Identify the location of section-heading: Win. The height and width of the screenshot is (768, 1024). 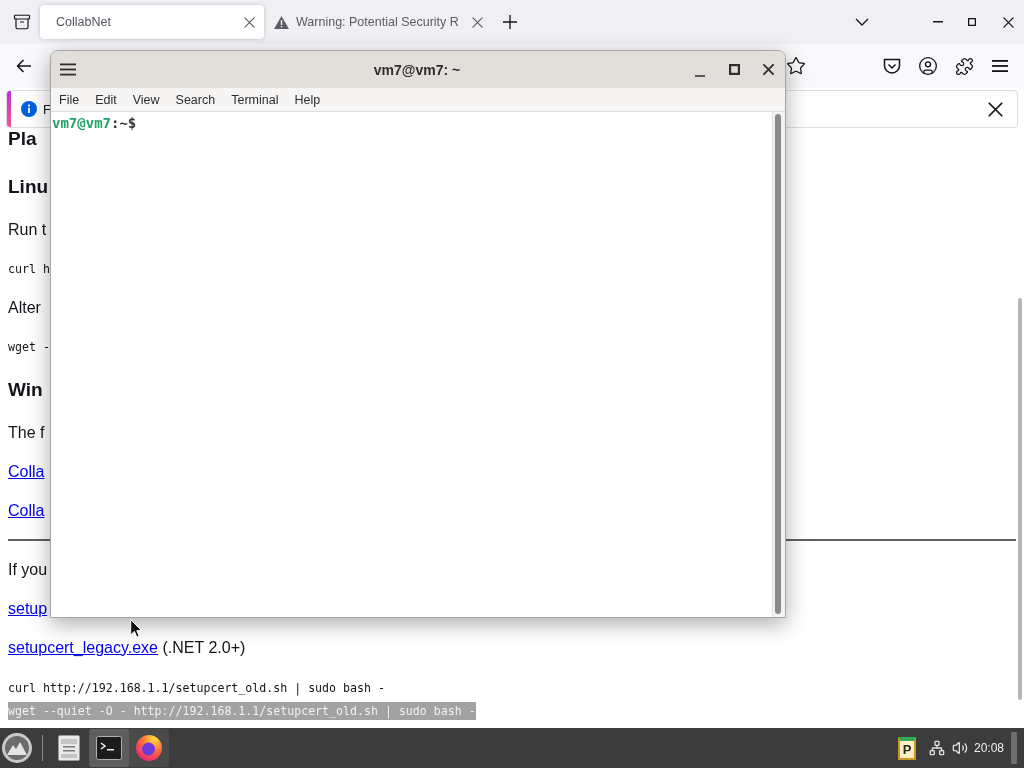
(25, 389).